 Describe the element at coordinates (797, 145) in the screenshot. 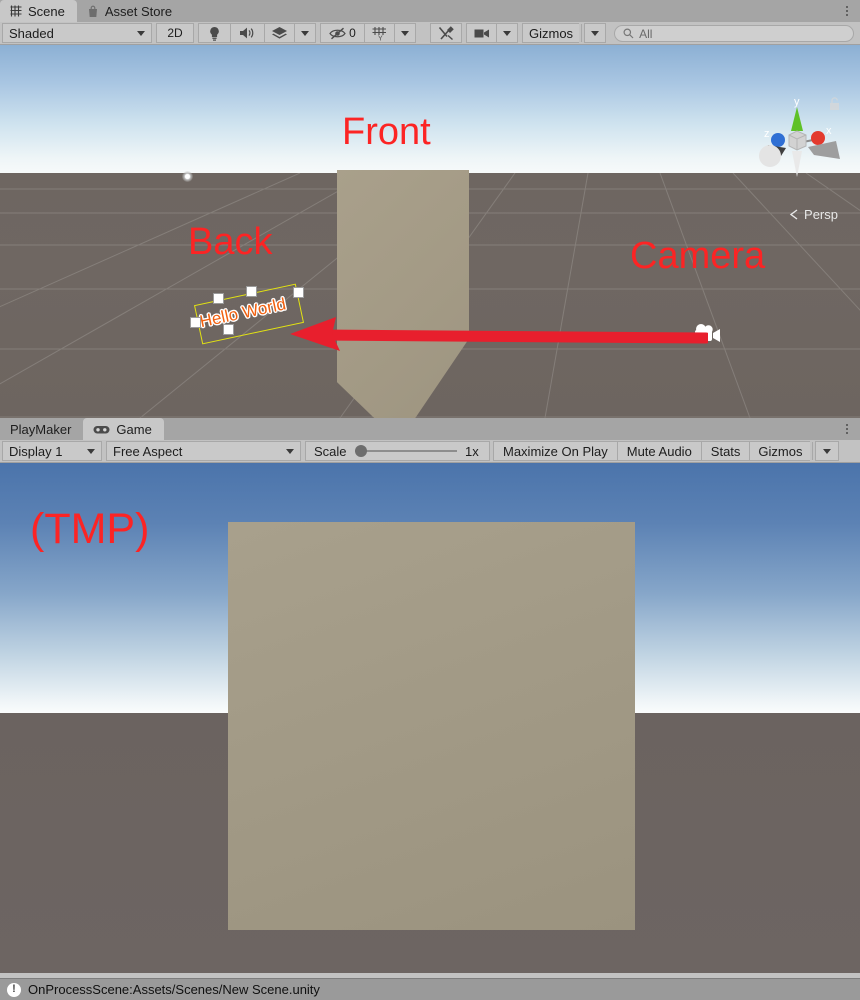

I see `scene-orientation-gizmo: y x z` at that location.